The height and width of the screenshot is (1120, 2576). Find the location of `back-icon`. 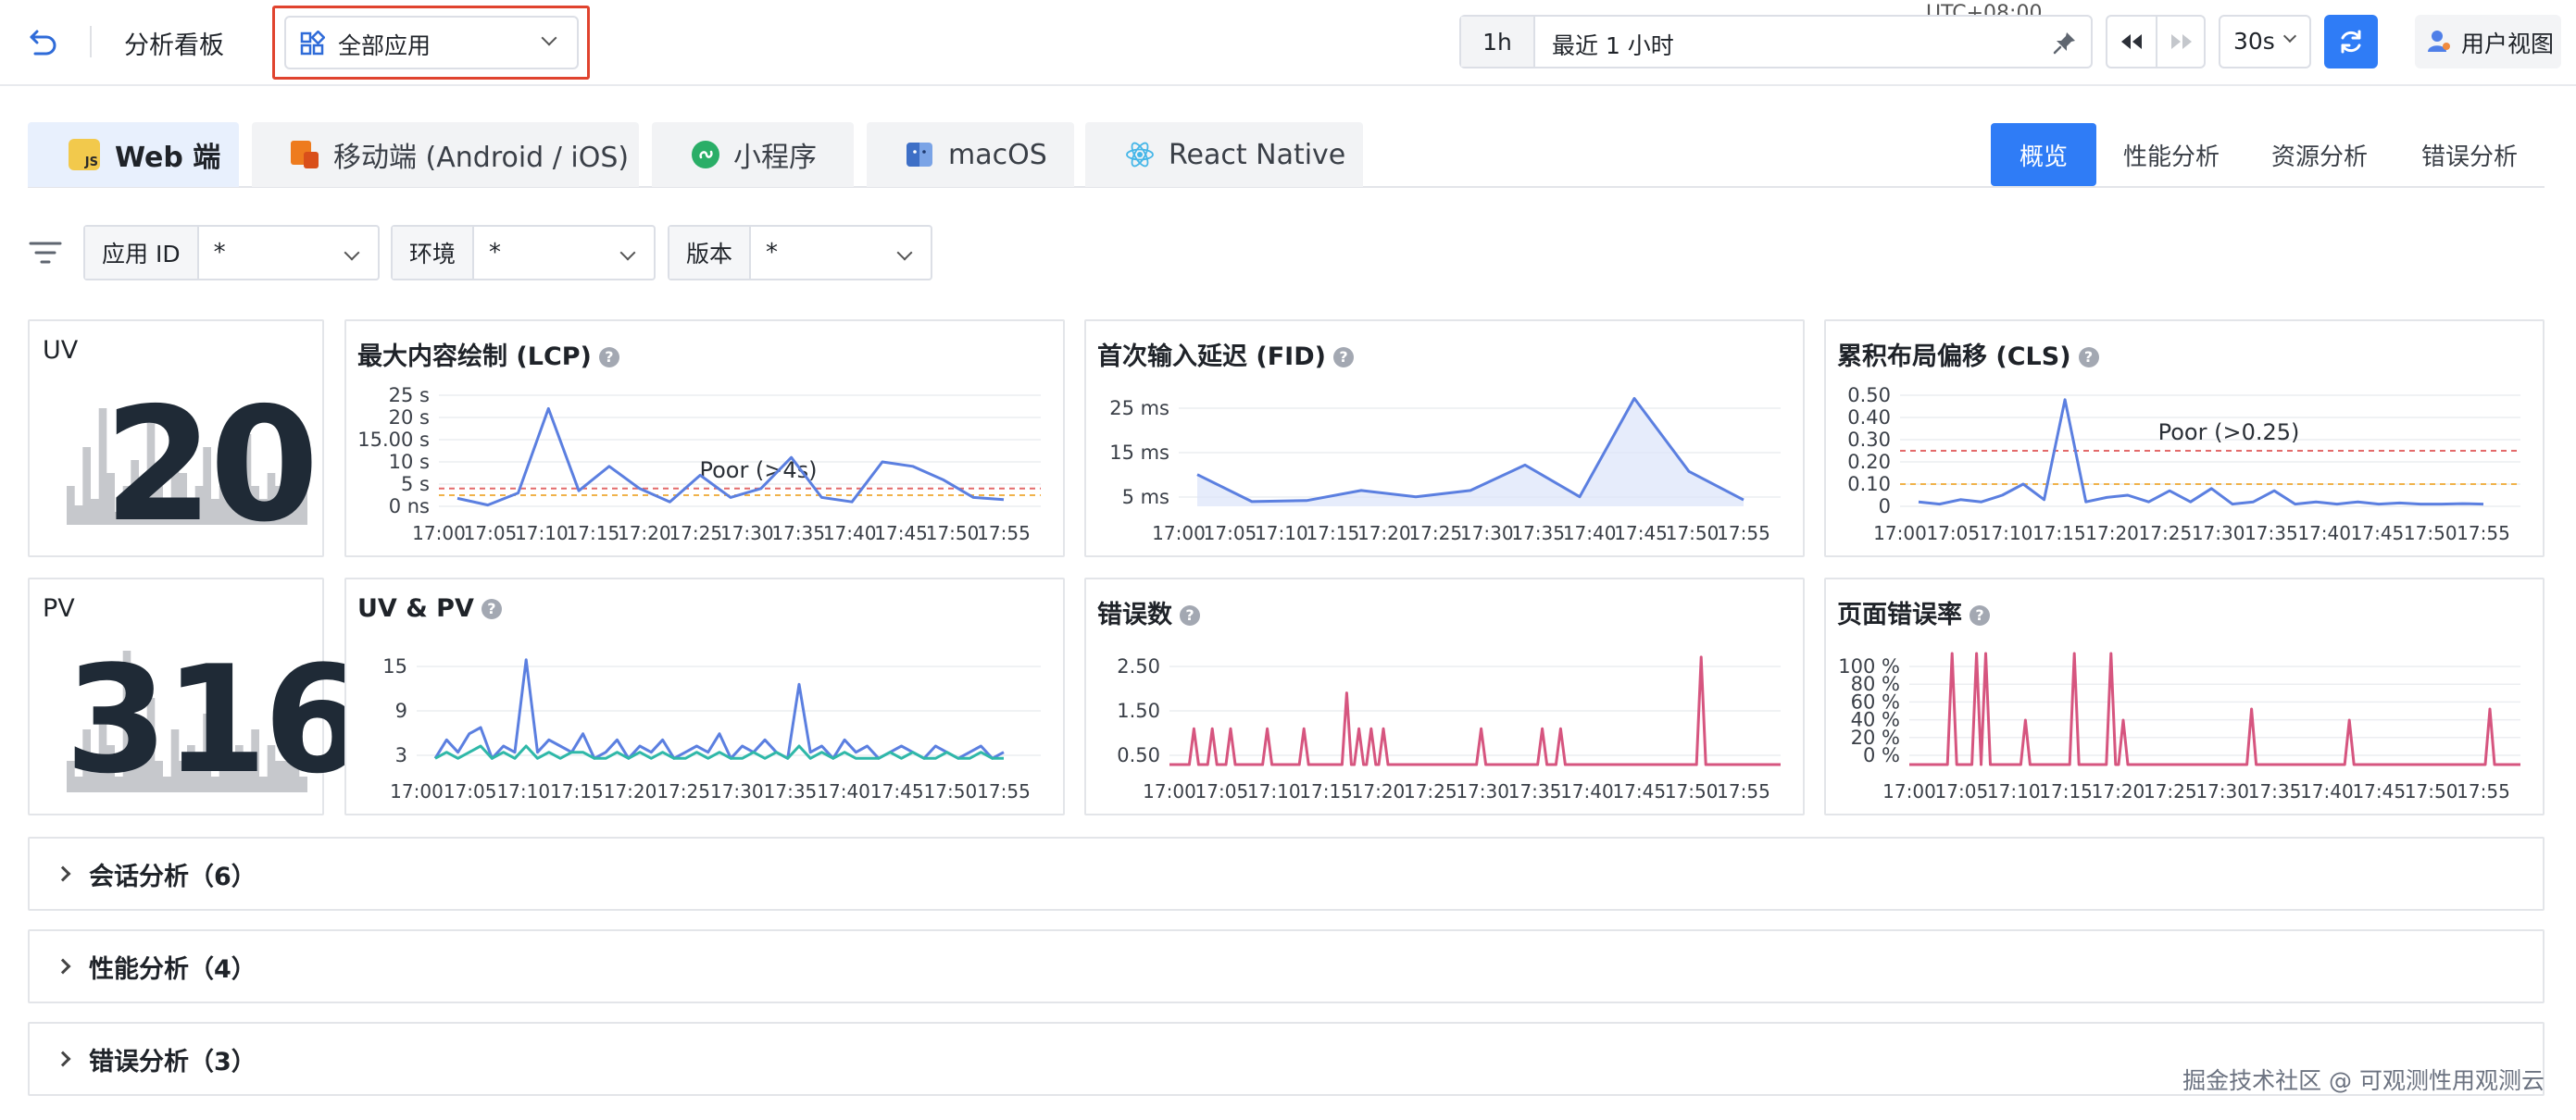

back-icon is located at coordinates (45, 42).